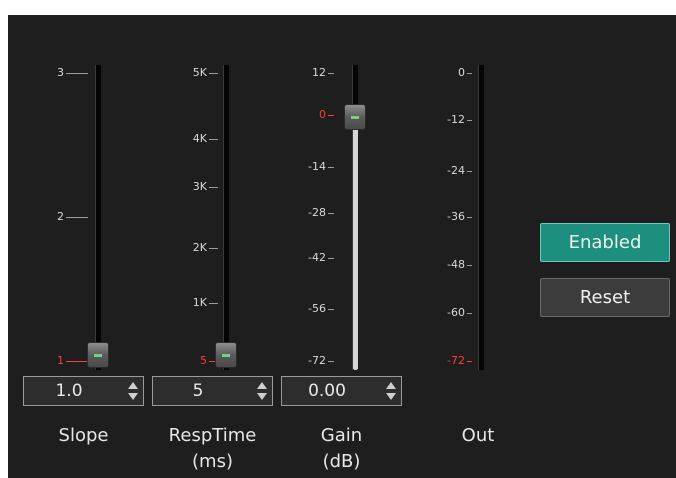 The width and height of the screenshot is (676, 478). What do you see at coordinates (63, 217) in the screenshot?
I see `slope-tick-2: 2` at bounding box center [63, 217].